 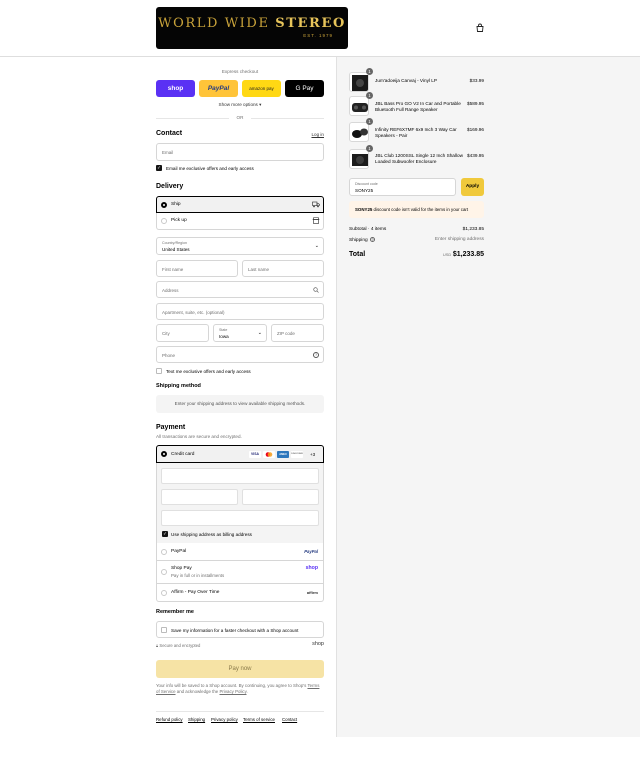 What do you see at coordinates (240, 246) in the screenshot?
I see `country-select: Country/Region United States ⌄` at bounding box center [240, 246].